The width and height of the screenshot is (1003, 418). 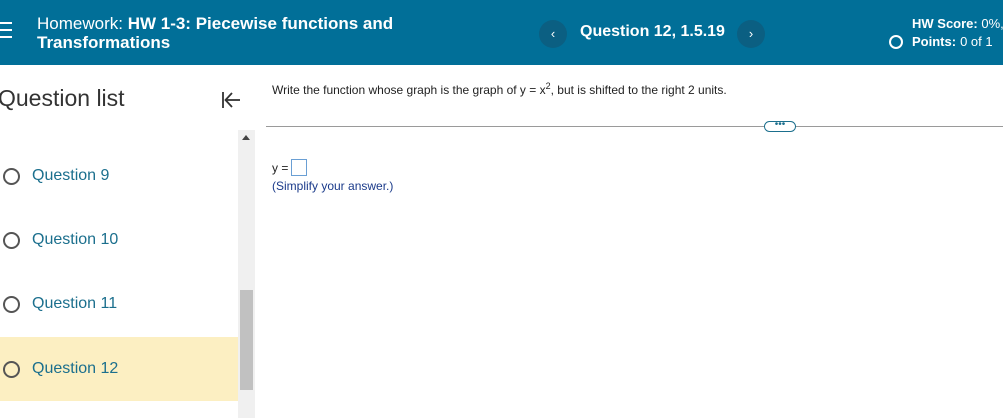 What do you see at coordinates (231, 100) in the screenshot?
I see `collapse-panel-icon` at bounding box center [231, 100].